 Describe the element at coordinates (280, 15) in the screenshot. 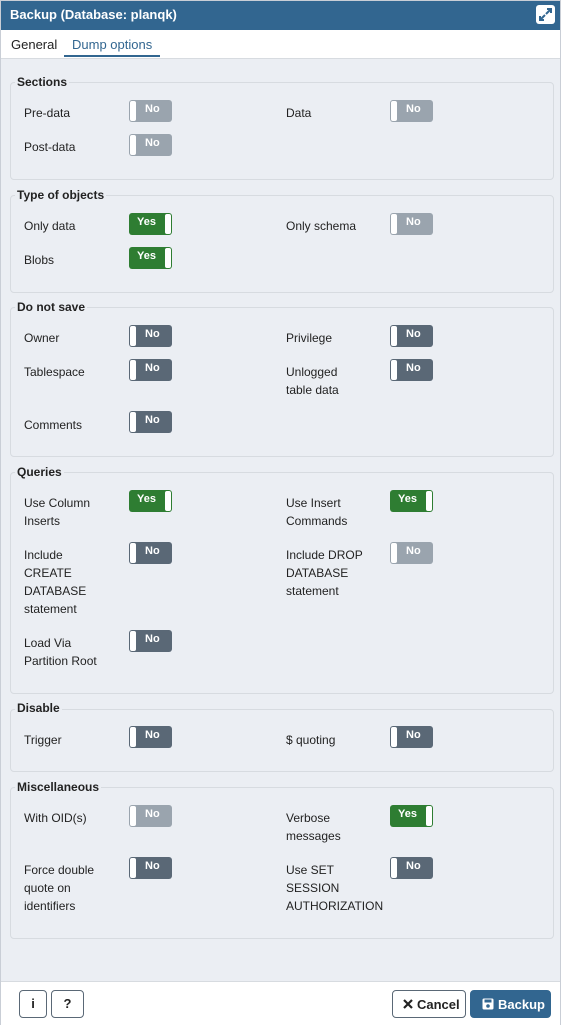

I see `dialog-titlebar: Backup (Database: planqk)` at that location.